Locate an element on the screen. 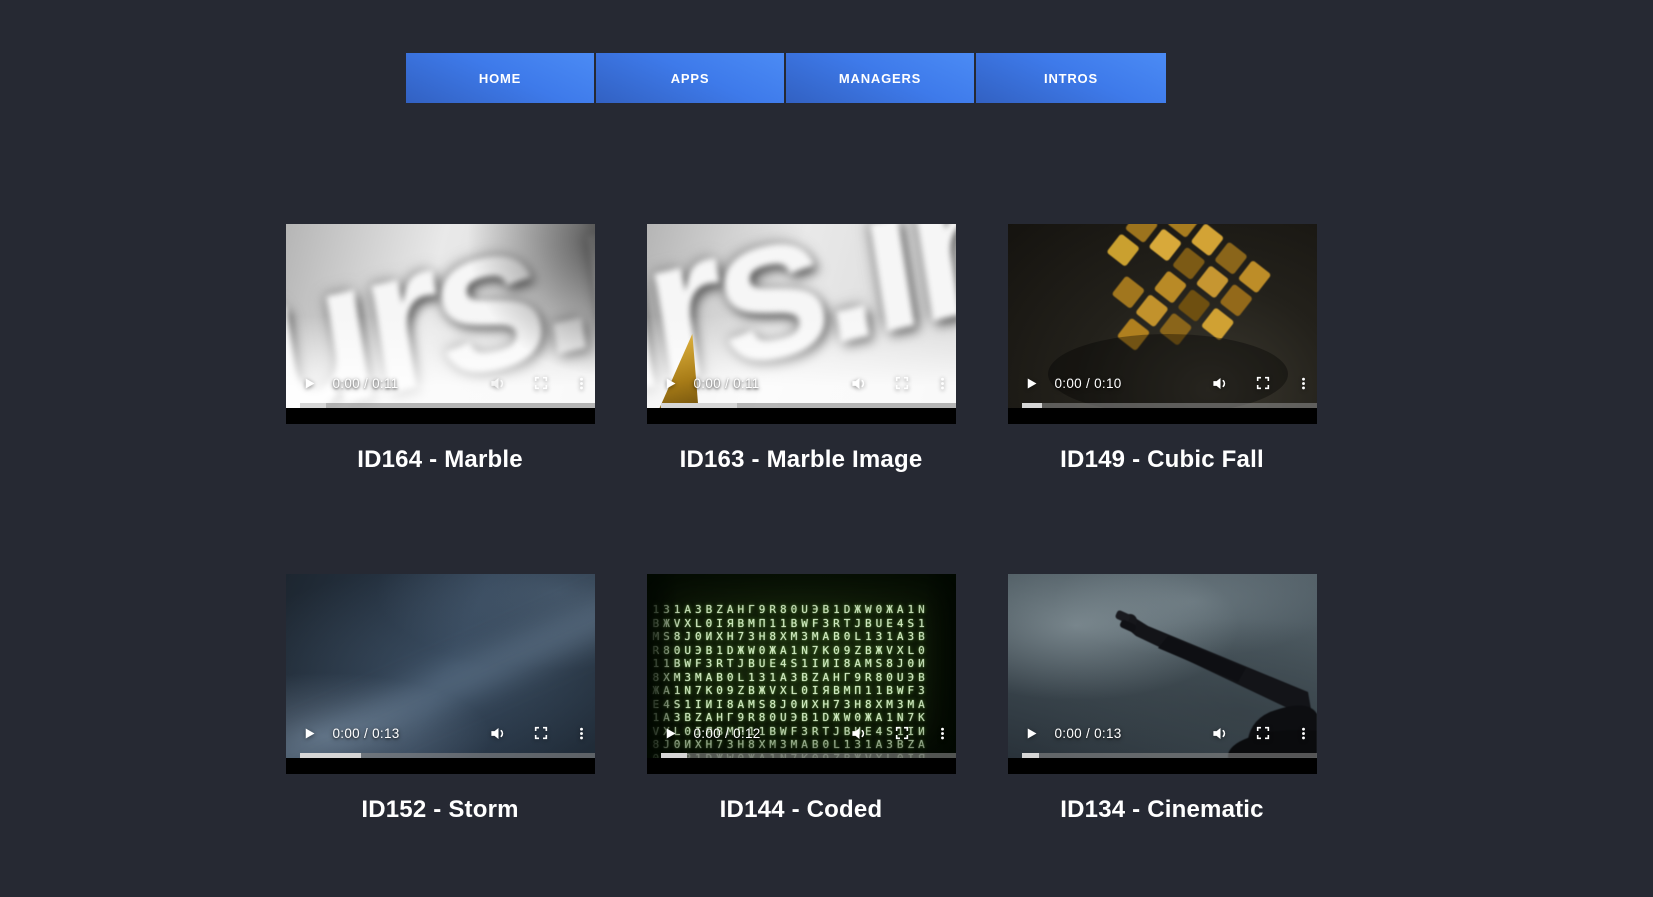 Image resolution: width=1653 pixels, height=897 pixels. video-cell: 0:00 / 0:13 ID152 - Storm is located at coordinates (440, 699).